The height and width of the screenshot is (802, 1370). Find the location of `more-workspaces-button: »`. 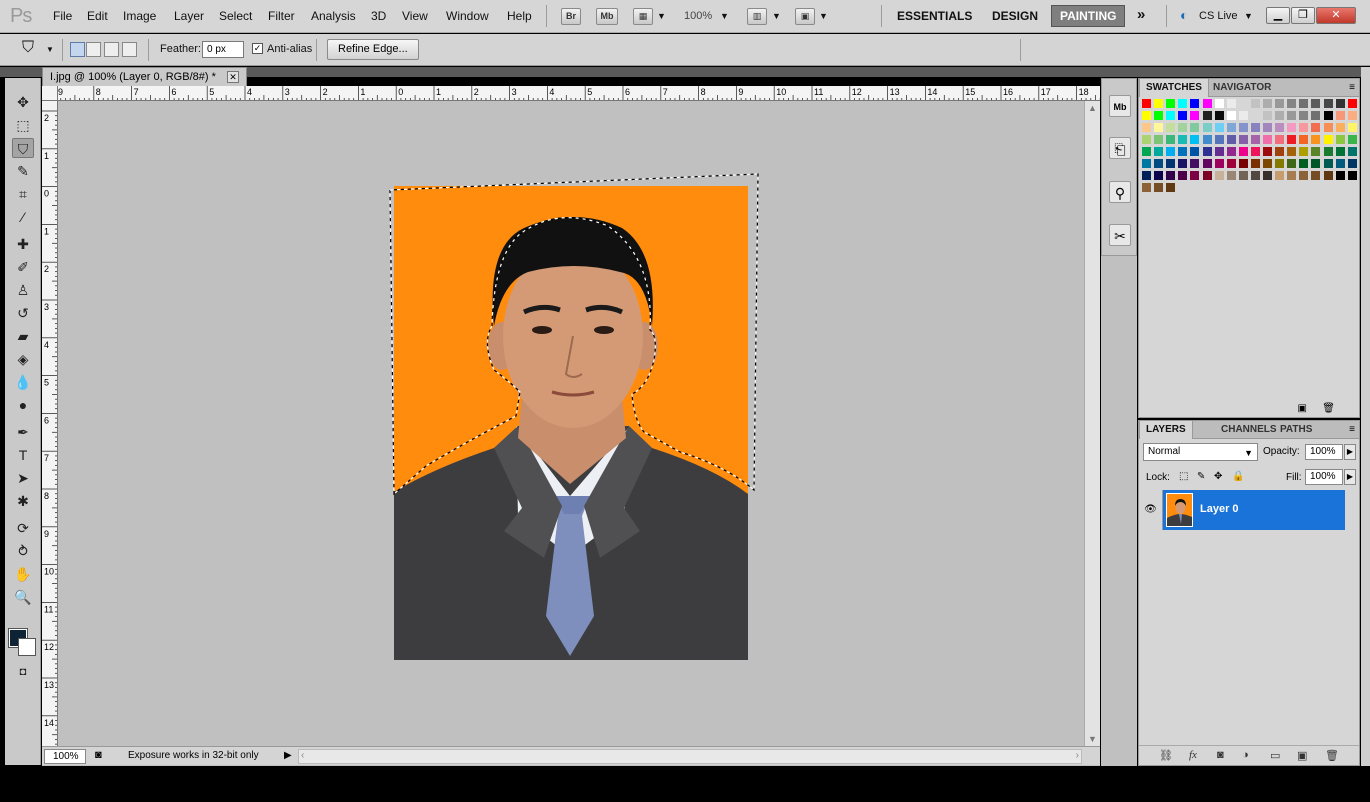

more-workspaces-button: » is located at coordinates (1141, 14).